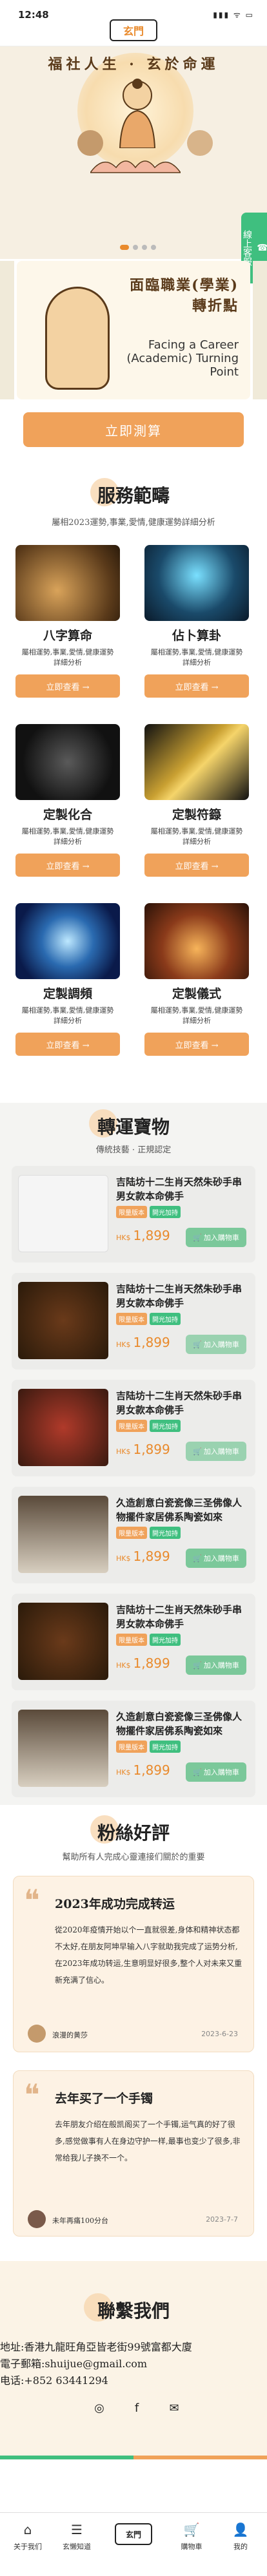  What do you see at coordinates (133, 2363) in the screenshot?
I see `contact-email: 電子郵箱:shuijue@gmail.com` at bounding box center [133, 2363].